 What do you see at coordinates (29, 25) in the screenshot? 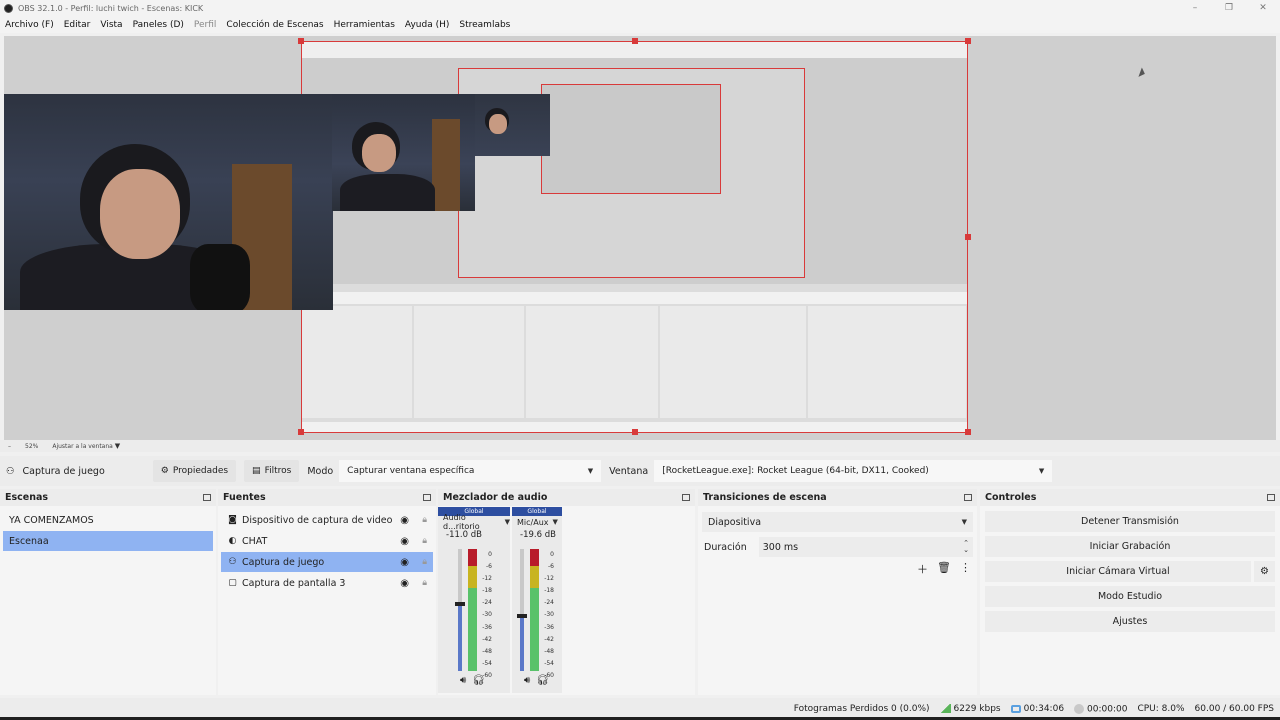
I see `menu-archivo: Archivo (F)` at bounding box center [29, 25].